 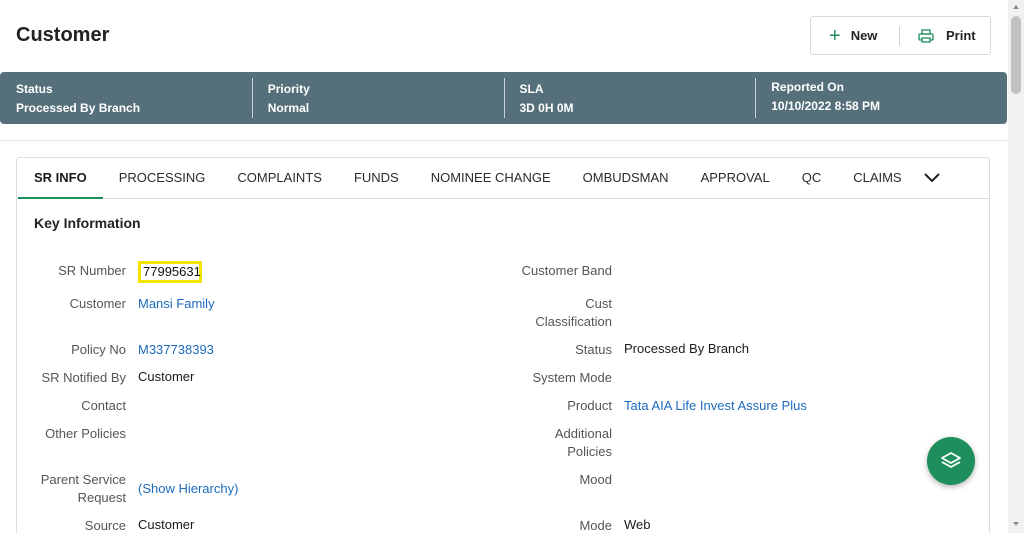 What do you see at coordinates (938, 35) in the screenshot?
I see `print-button: Print` at bounding box center [938, 35].